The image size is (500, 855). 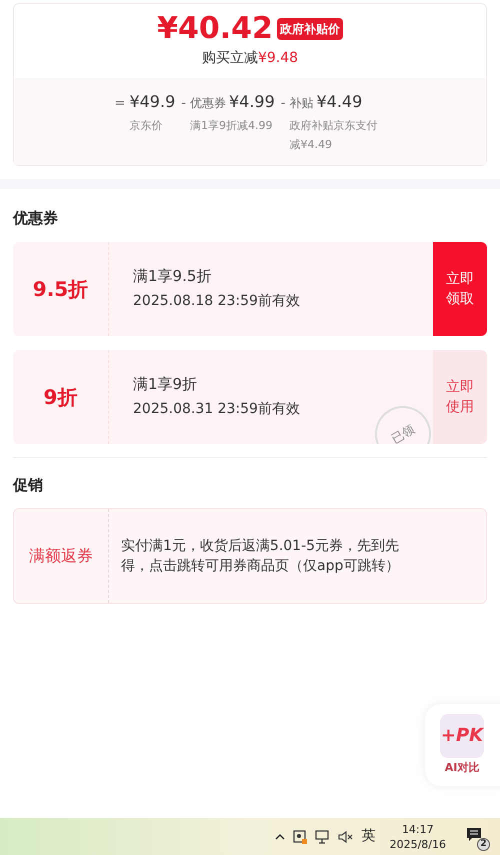 What do you see at coordinates (462, 736) in the screenshot?
I see `pk-logo: +PK` at bounding box center [462, 736].